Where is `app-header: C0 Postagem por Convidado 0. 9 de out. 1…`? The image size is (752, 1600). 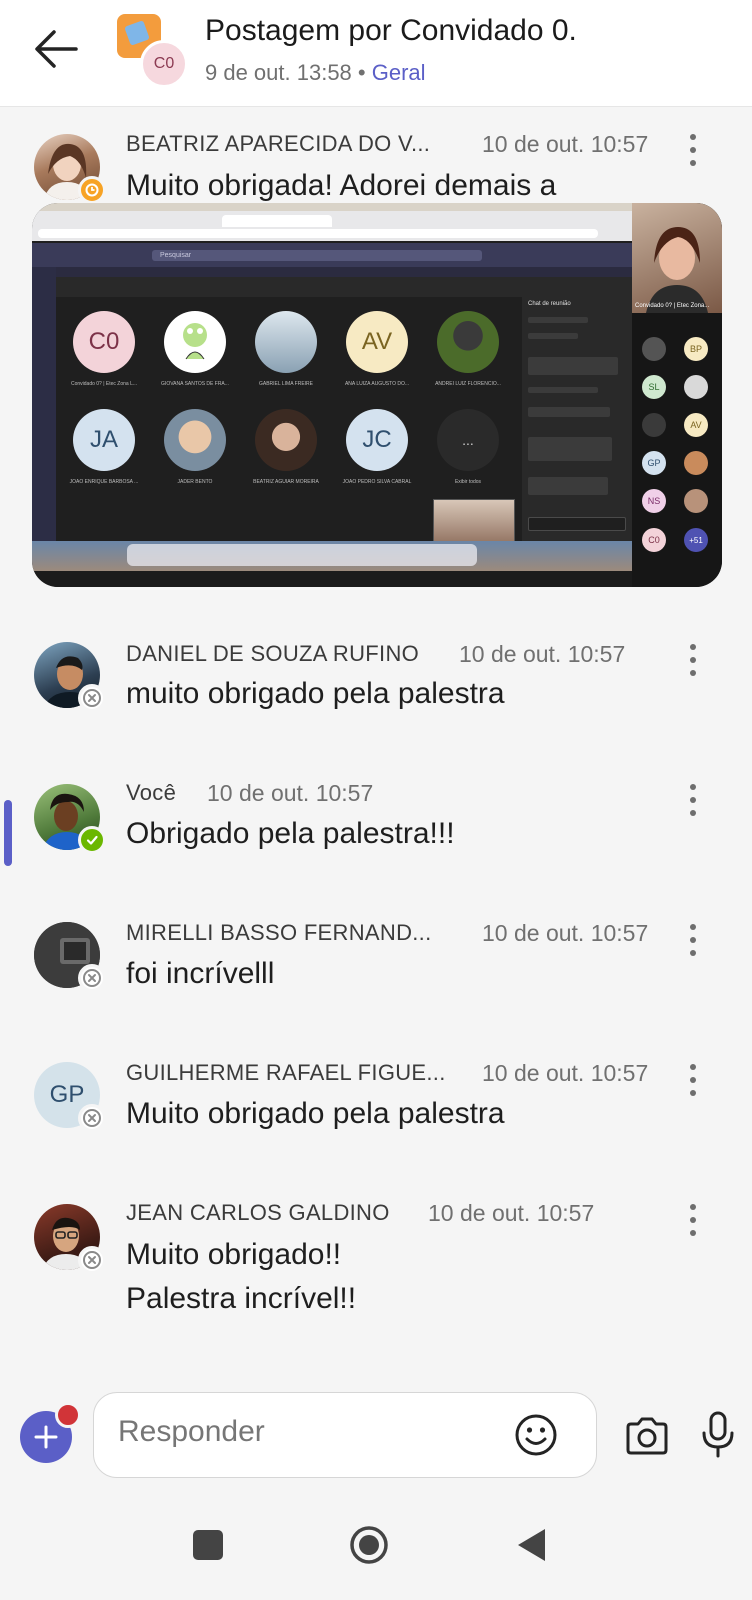
app-header: C0 Postagem por Convidado 0. 9 de out. 1… is located at coordinates (376, 53).